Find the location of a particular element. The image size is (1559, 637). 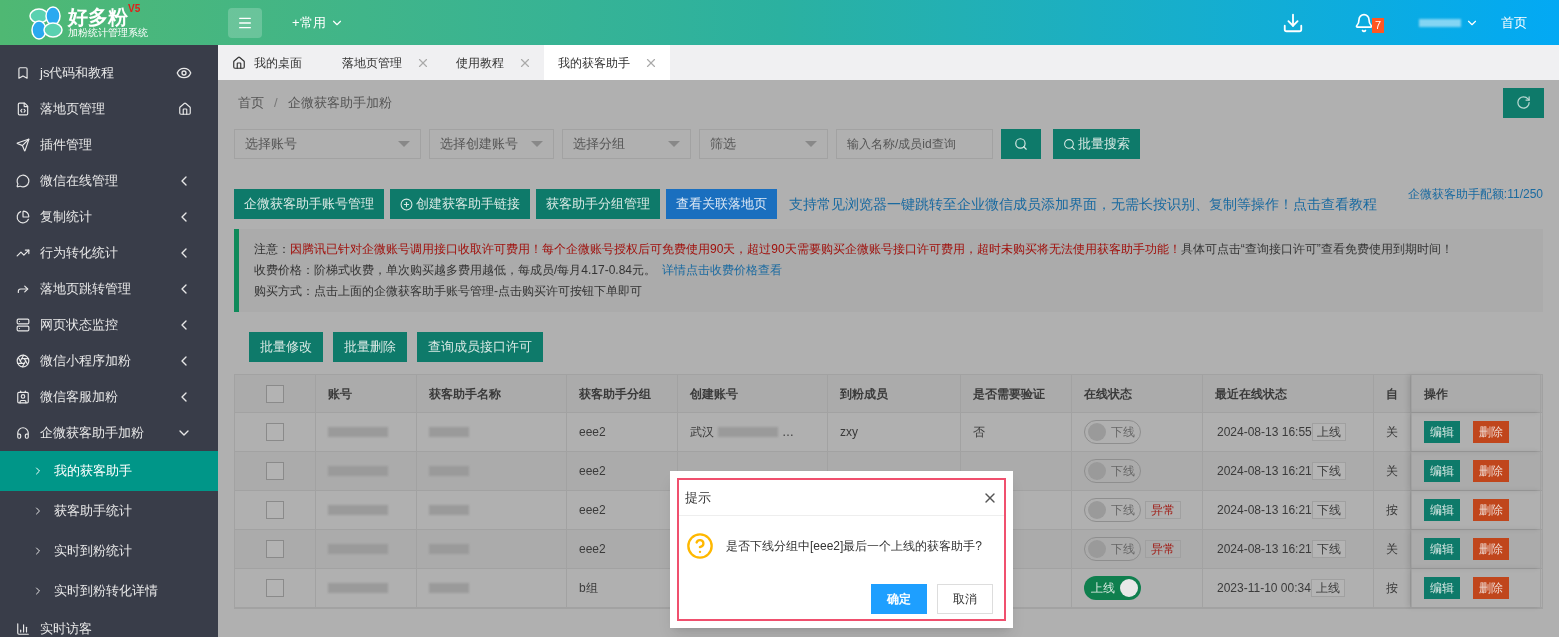

sidebar-subitem: 获客助手统计 is located at coordinates (109, 511).